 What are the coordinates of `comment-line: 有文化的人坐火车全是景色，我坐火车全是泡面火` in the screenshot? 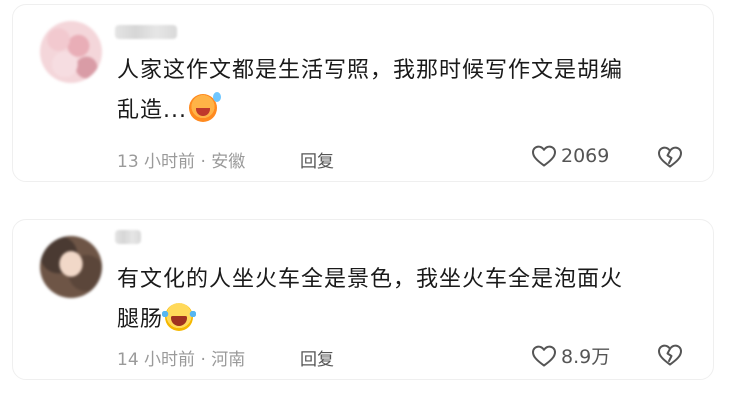 It's located at (370, 279).